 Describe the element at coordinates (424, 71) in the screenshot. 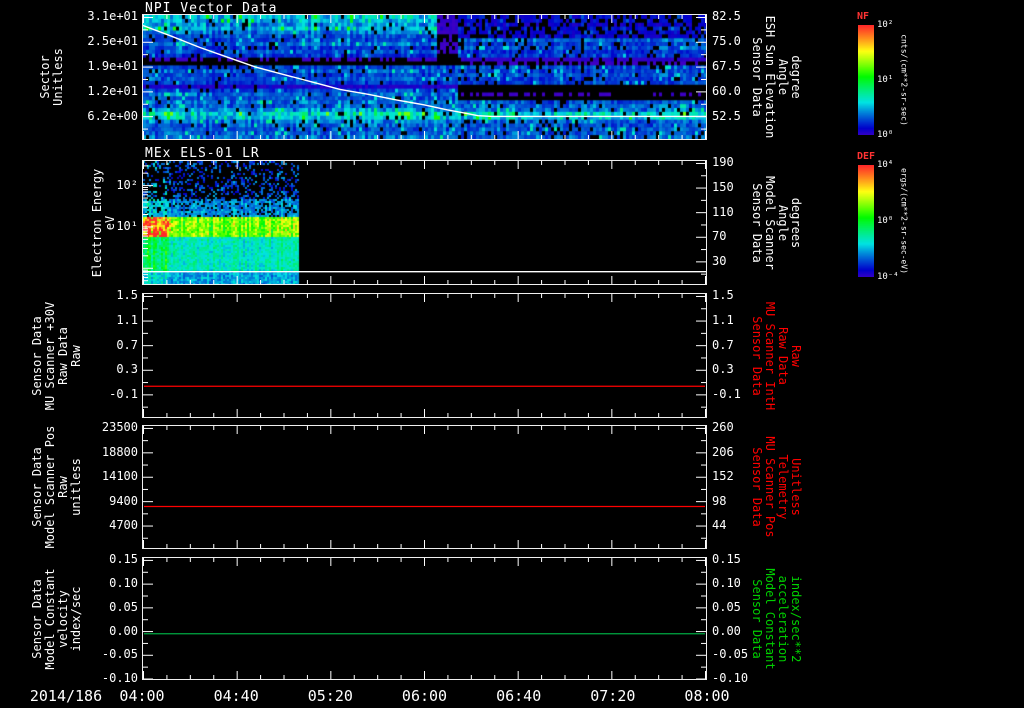

I see `overlay-line` at that location.